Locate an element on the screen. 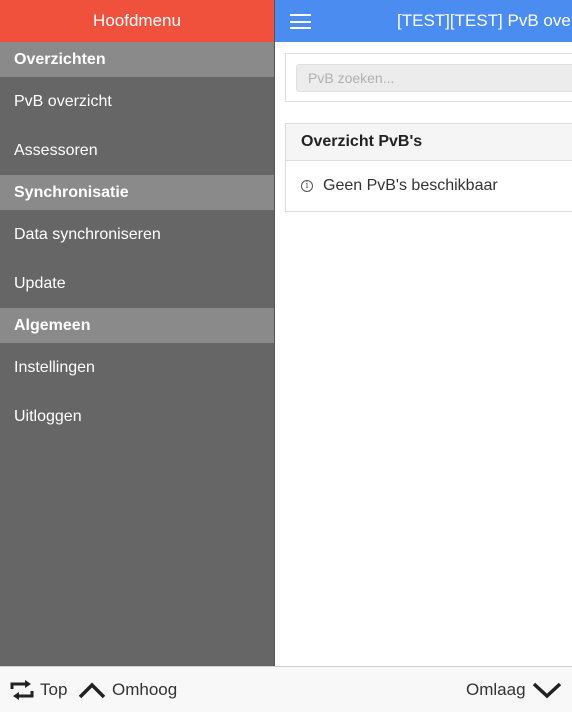 This screenshot has height=712, width=572. down-button: Omlaag is located at coordinates (514, 689).